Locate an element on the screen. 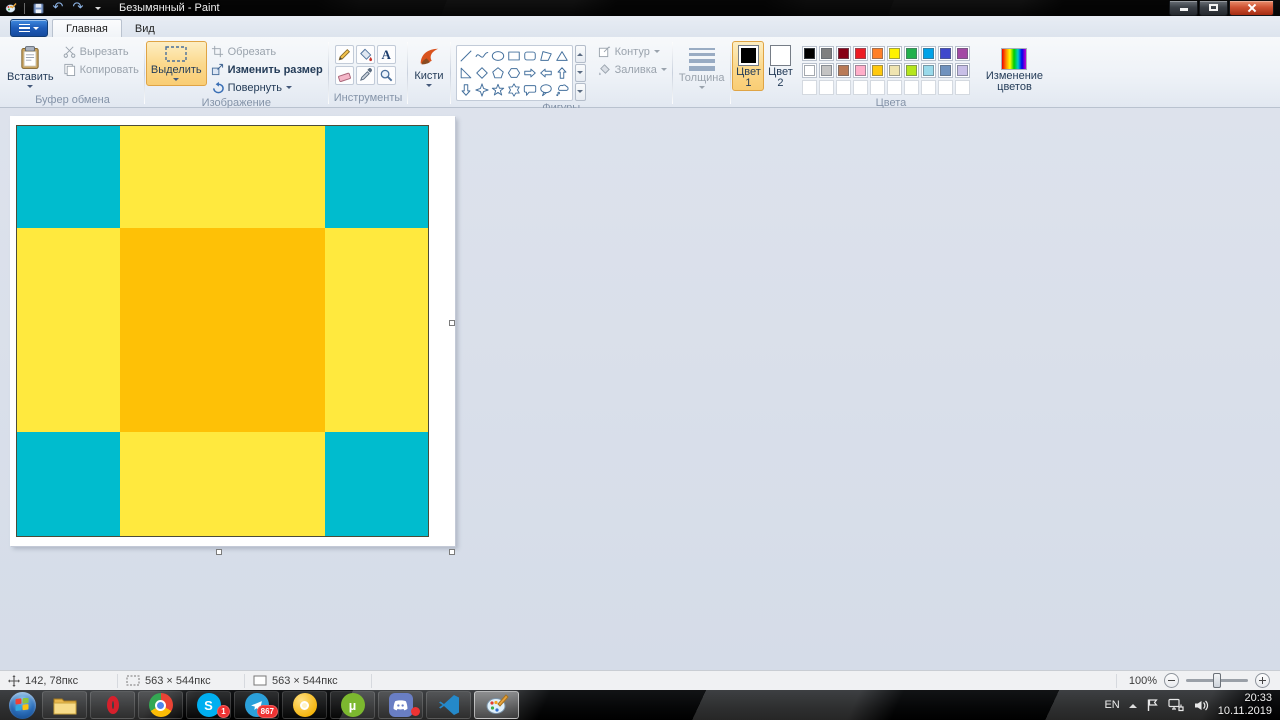  crop-button: Обрезать is located at coordinates (267, 51).